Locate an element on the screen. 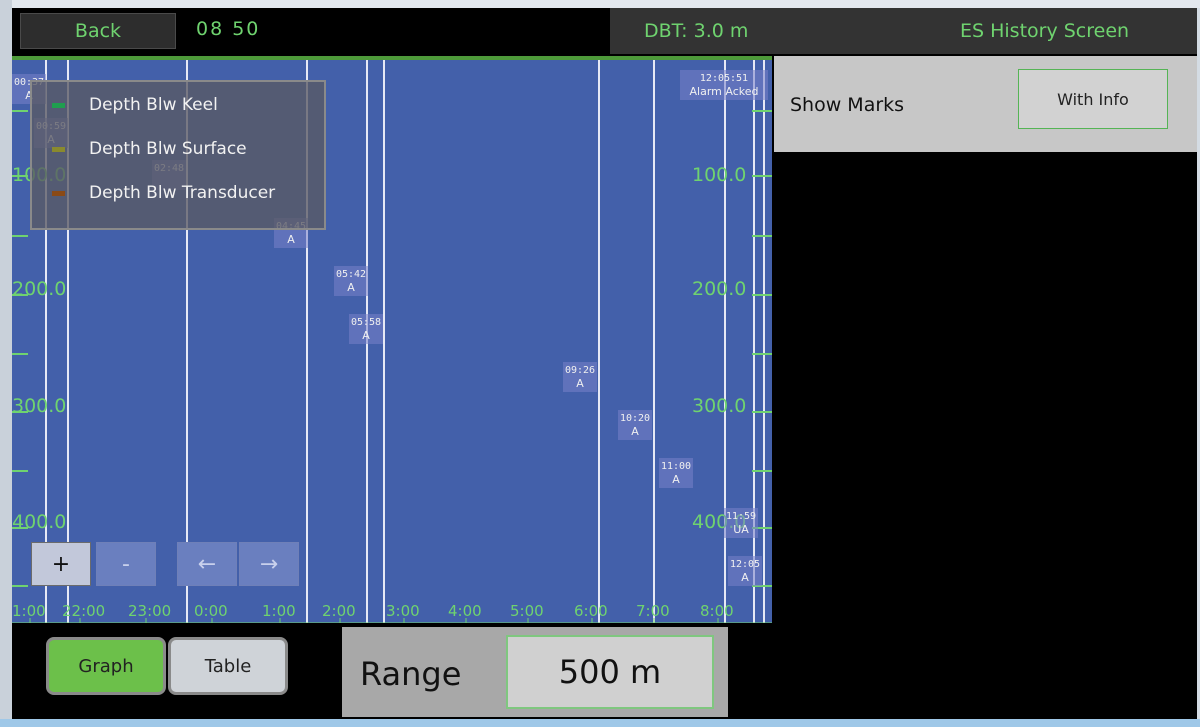 This screenshot has height=727, width=1200. scroll-left-arrow-icon: ← is located at coordinates (207, 564).